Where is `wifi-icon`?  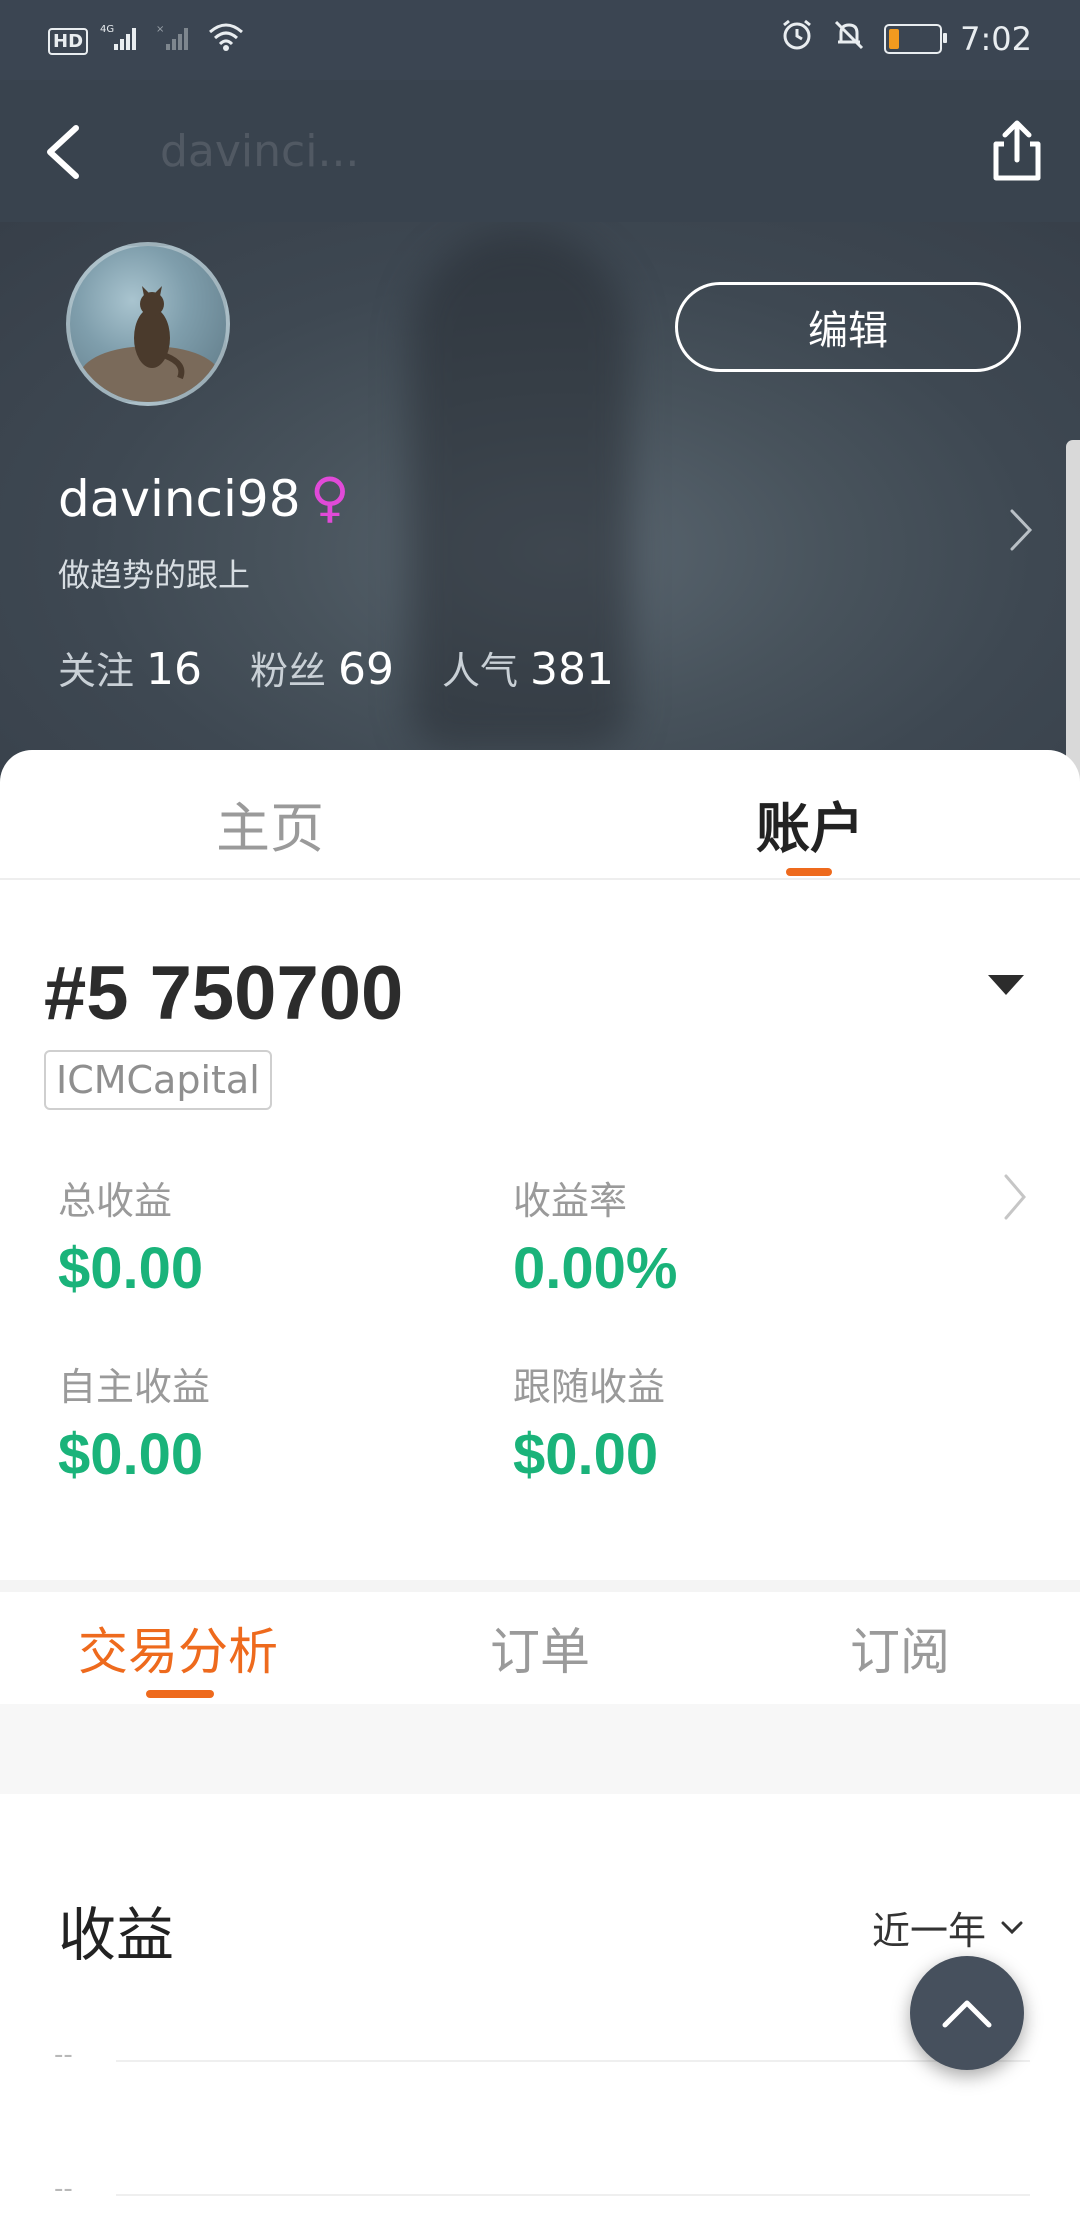
wifi-icon is located at coordinates (226, 41).